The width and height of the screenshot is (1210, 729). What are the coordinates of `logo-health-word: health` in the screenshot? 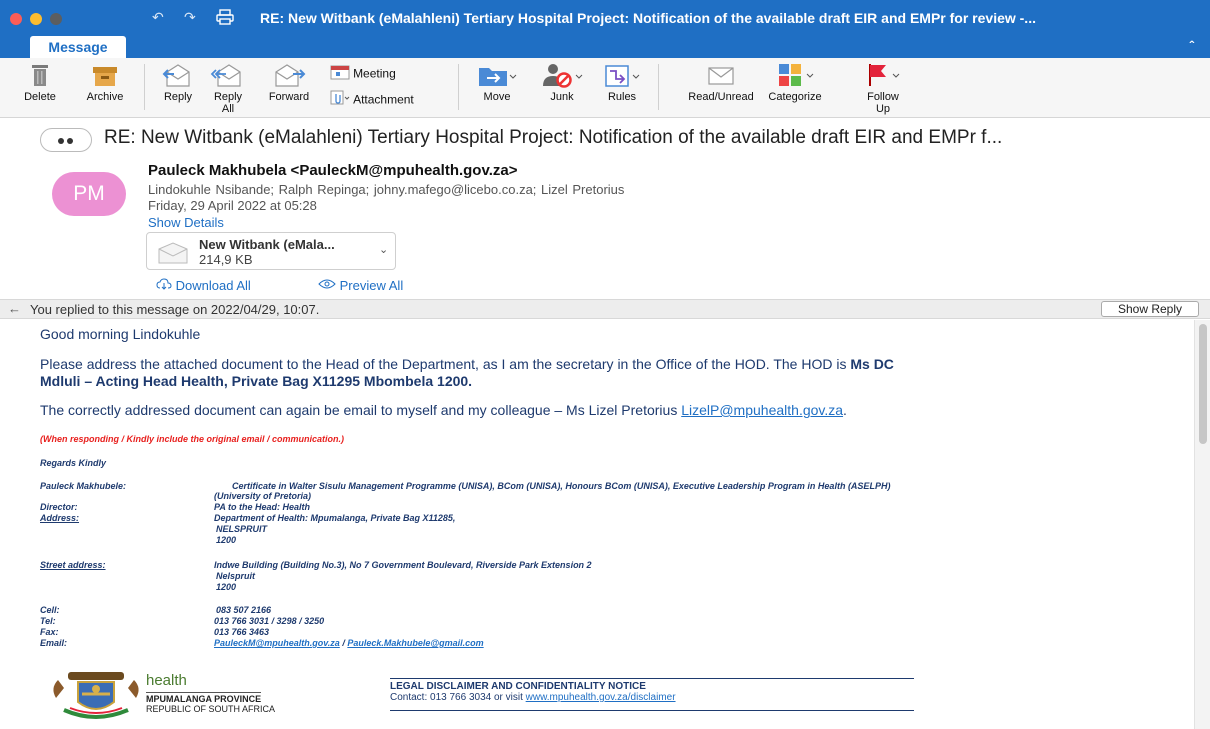 It's located at (166, 680).